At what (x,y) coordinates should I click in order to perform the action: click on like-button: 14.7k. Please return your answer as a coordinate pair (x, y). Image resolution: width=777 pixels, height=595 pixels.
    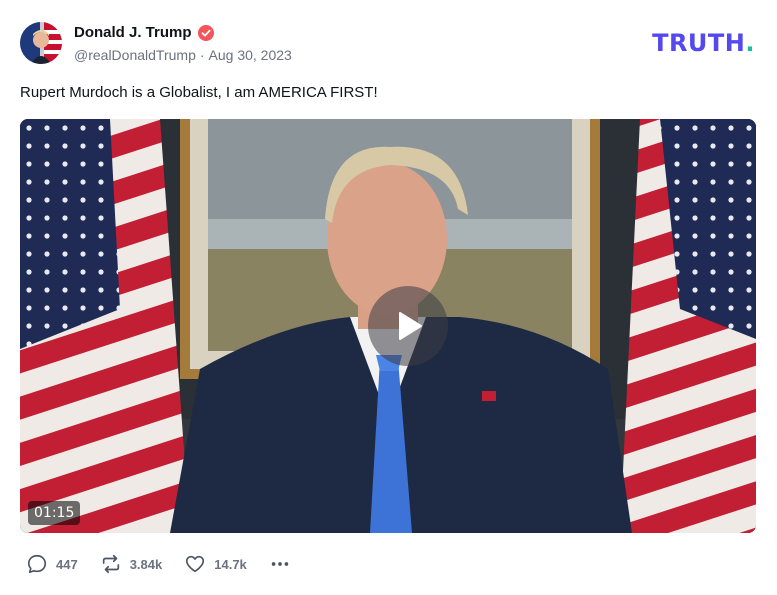
    Looking at the image, I should click on (215, 564).